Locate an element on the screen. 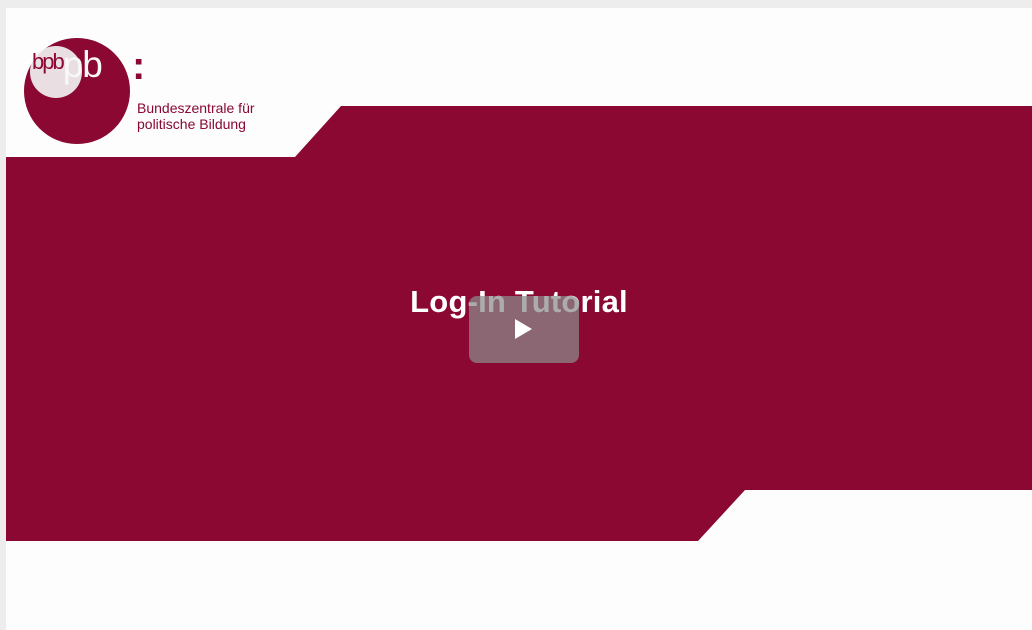  logo-colon: : is located at coordinates (139, 66).